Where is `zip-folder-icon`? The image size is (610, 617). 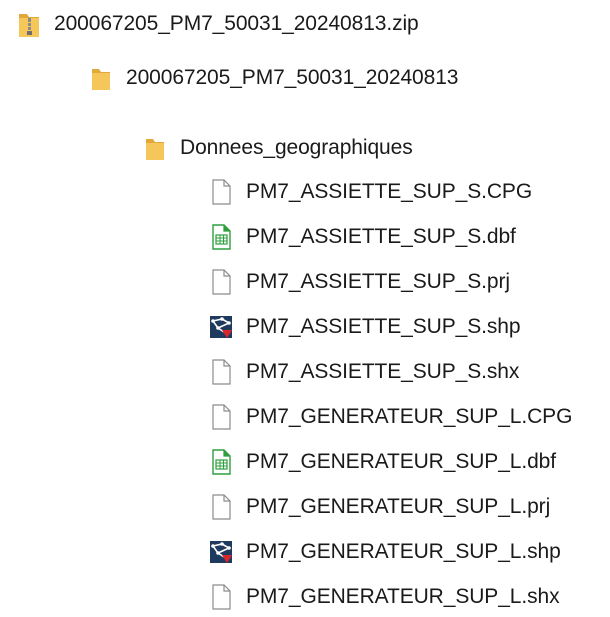
zip-folder-icon is located at coordinates (29, 24).